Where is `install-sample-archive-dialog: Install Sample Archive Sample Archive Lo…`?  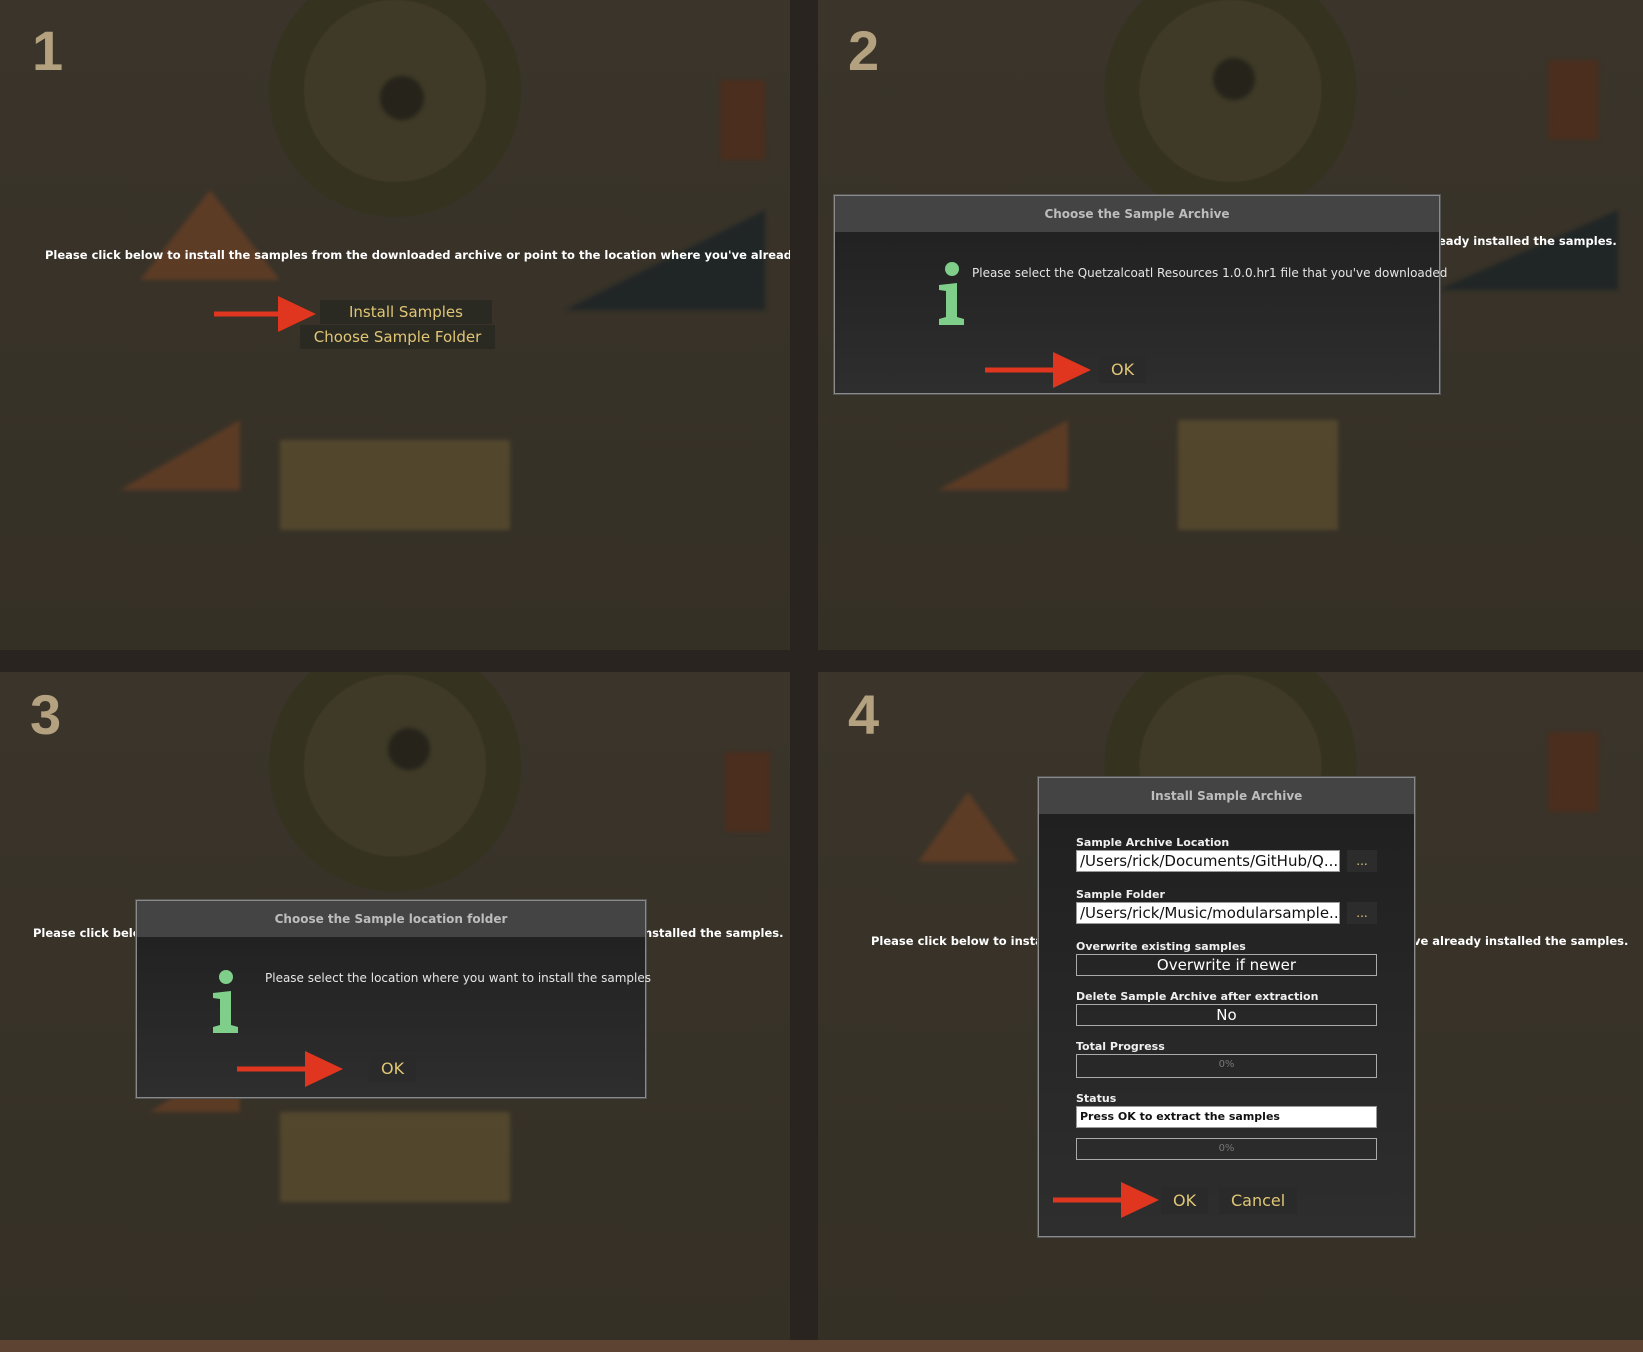 install-sample-archive-dialog: Install Sample Archive Sample Archive Lo… is located at coordinates (1226, 1007).